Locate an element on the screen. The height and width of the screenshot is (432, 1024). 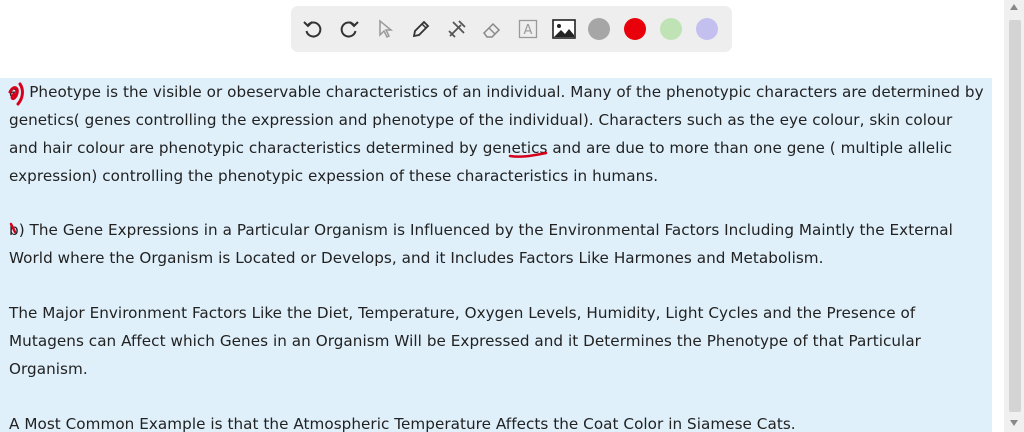
redo-icon is located at coordinates (349, 29).